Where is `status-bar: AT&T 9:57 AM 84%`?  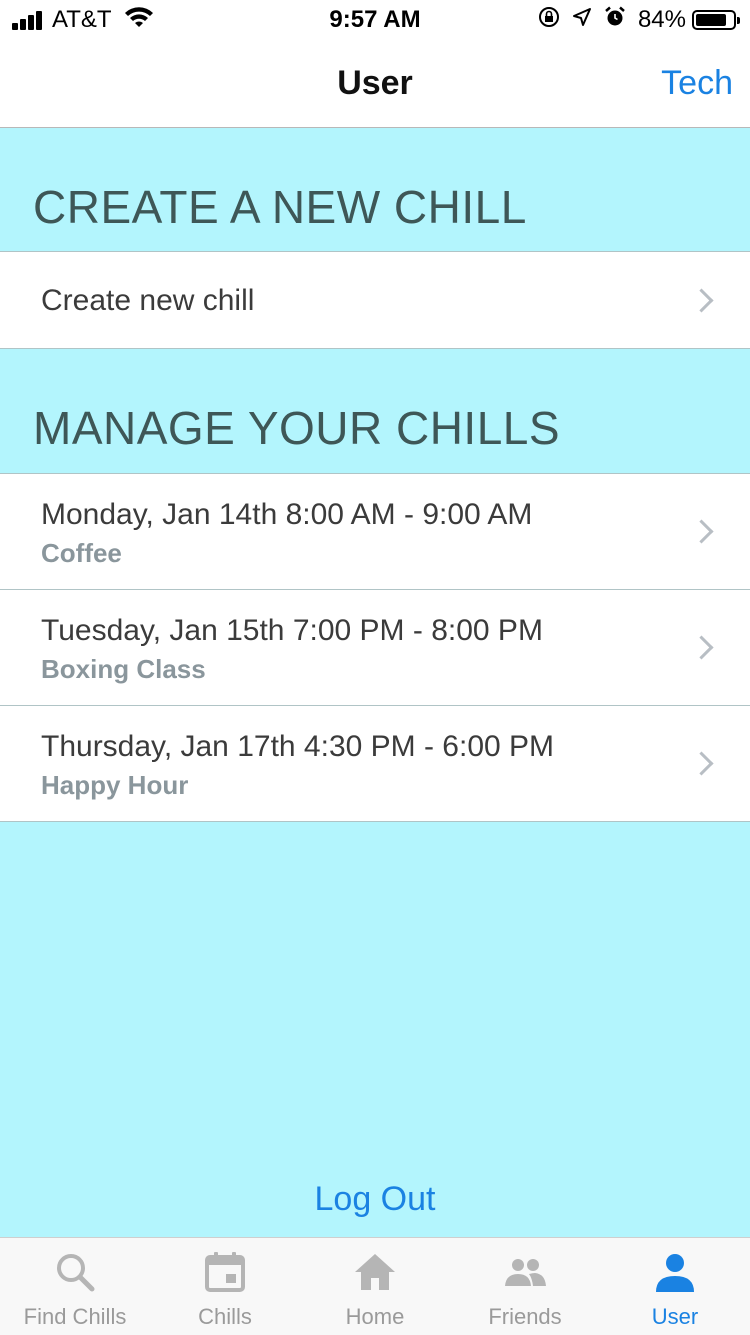 status-bar: AT&T 9:57 AM 84% is located at coordinates (375, 20).